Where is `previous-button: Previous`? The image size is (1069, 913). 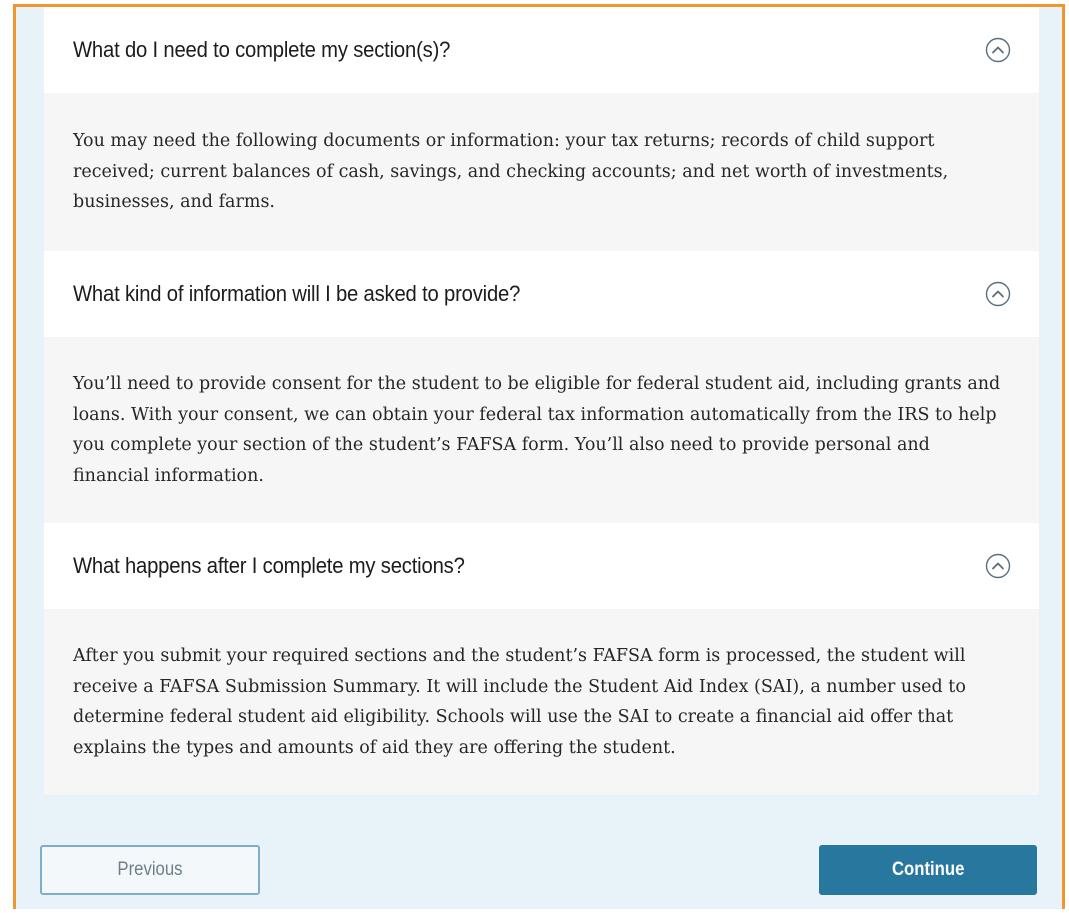
previous-button: Previous is located at coordinates (150, 870).